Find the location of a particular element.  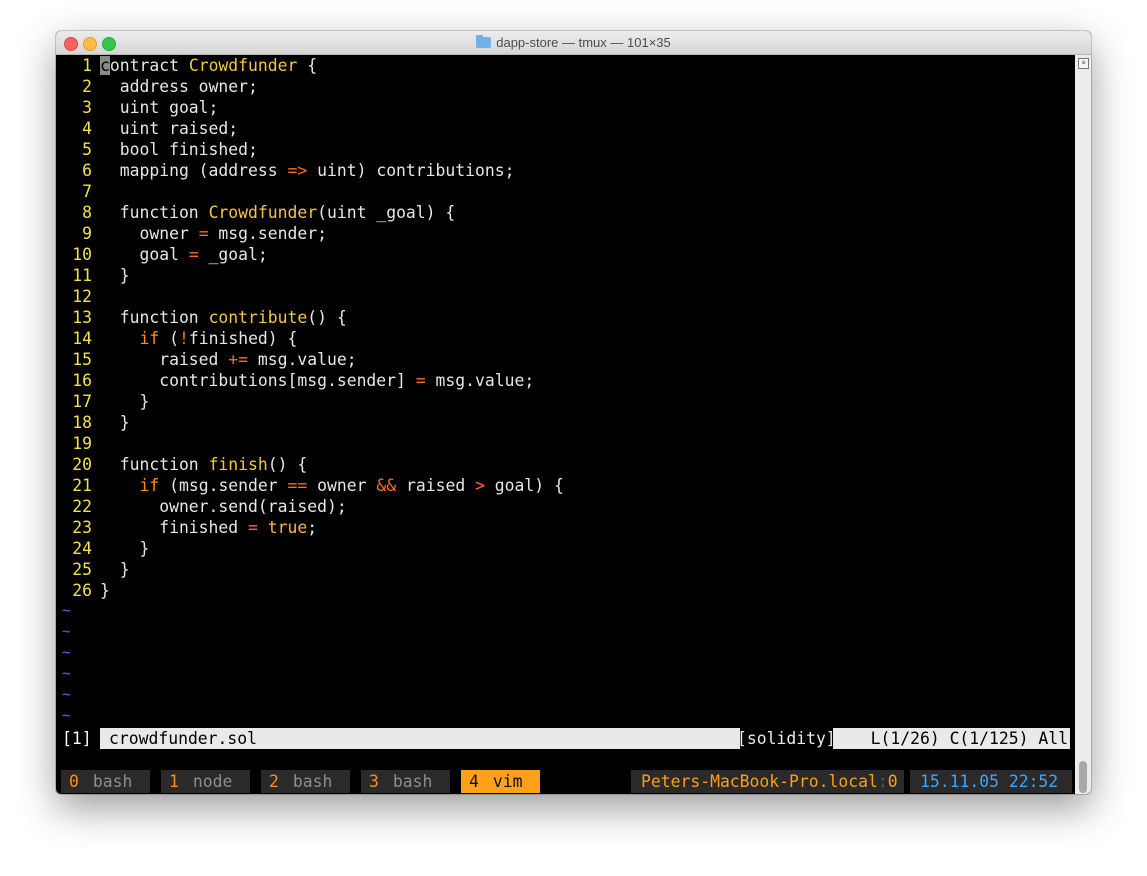

code-line: 7 is located at coordinates (565, 191).